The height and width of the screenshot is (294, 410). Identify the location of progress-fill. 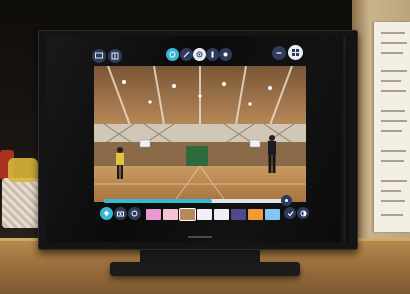
(158, 201).